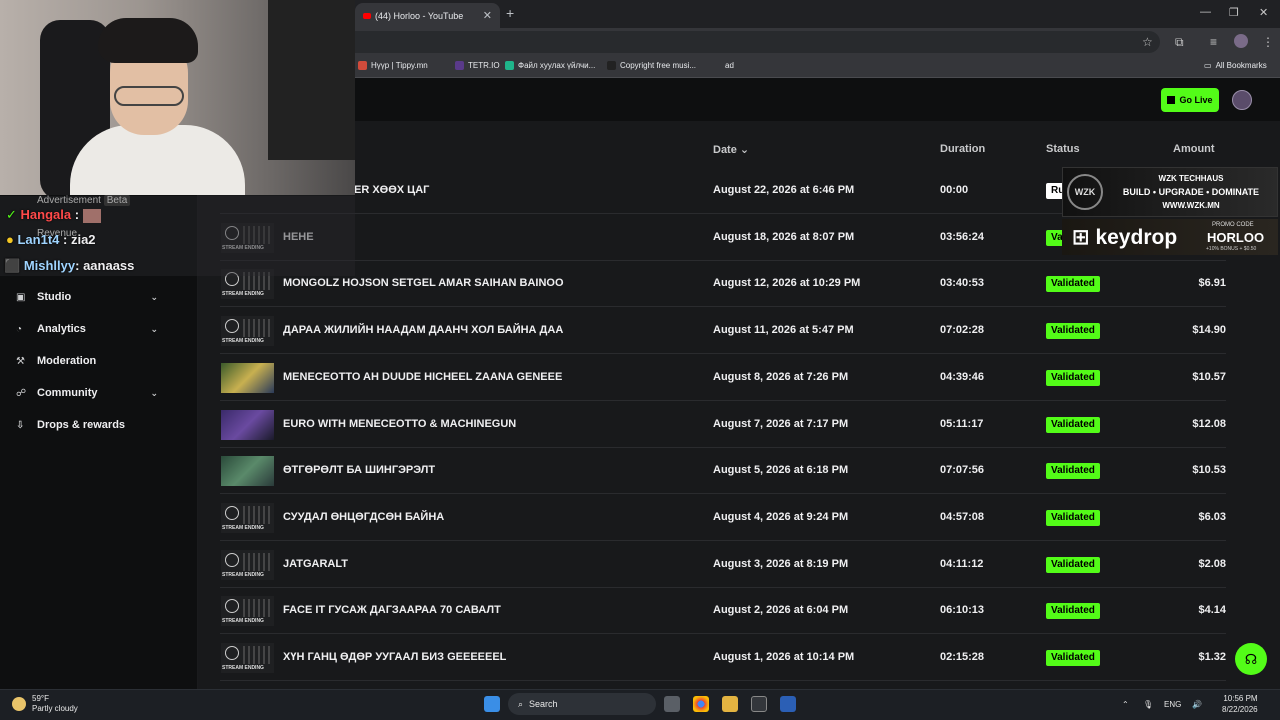 This screenshot has height=720, width=1280. What do you see at coordinates (157, 160) in the screenshot?
I see `webcam-person-shirt` at bounding box center [157, 160].